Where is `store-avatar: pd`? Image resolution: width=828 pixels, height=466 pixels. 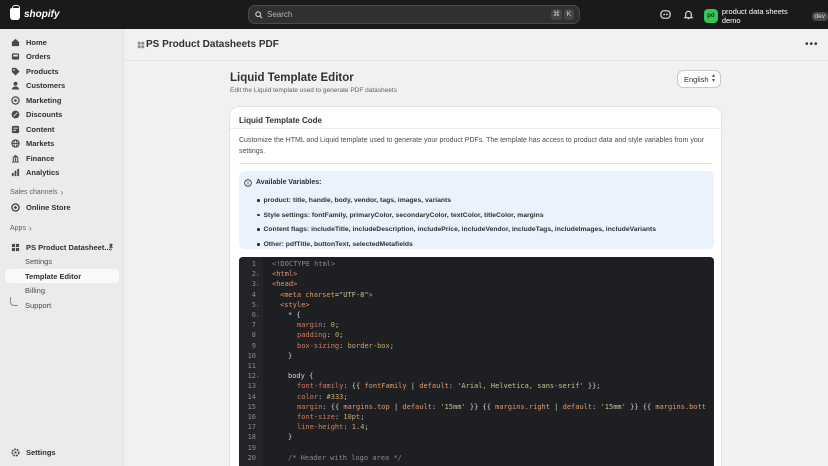 store-avatar: pd is located at coordinates (711, 16).